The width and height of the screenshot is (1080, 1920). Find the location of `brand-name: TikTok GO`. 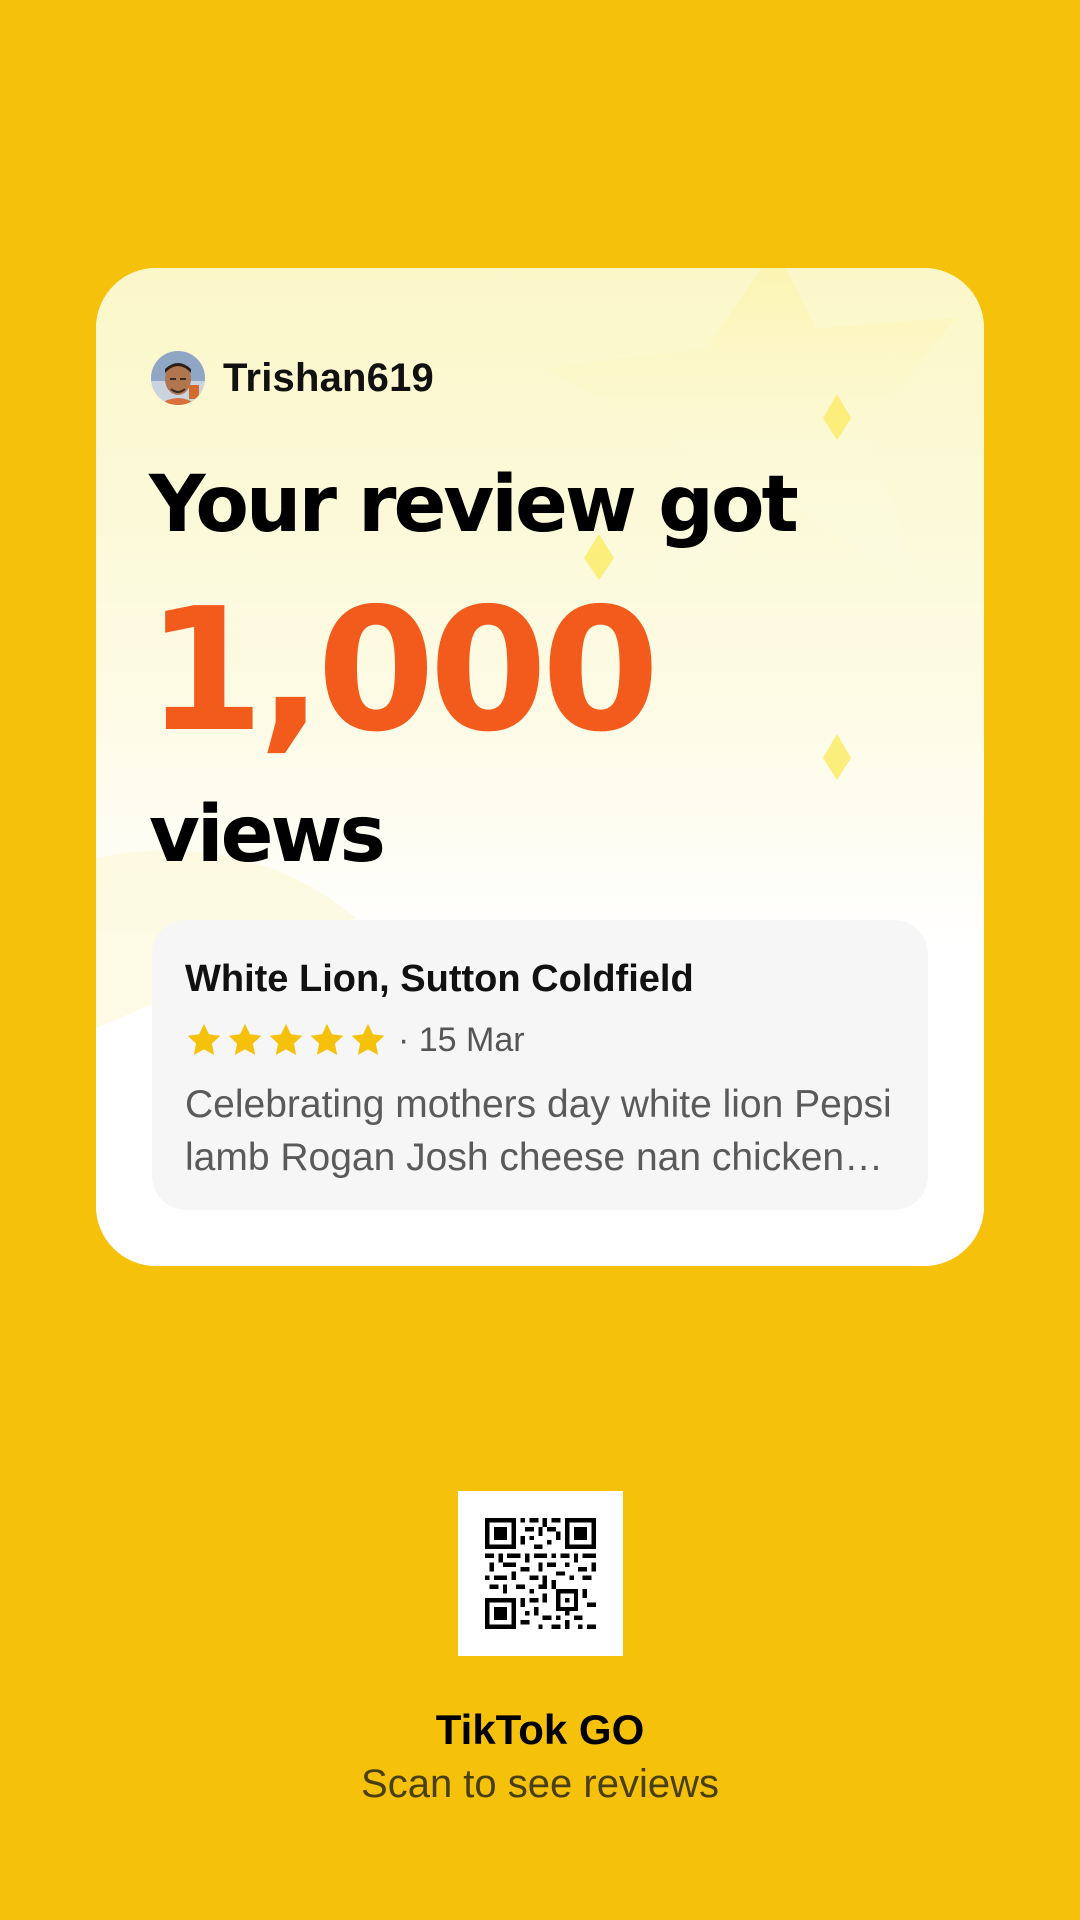

brand-name: TikTok GO is located at coordinates (540, 1729).